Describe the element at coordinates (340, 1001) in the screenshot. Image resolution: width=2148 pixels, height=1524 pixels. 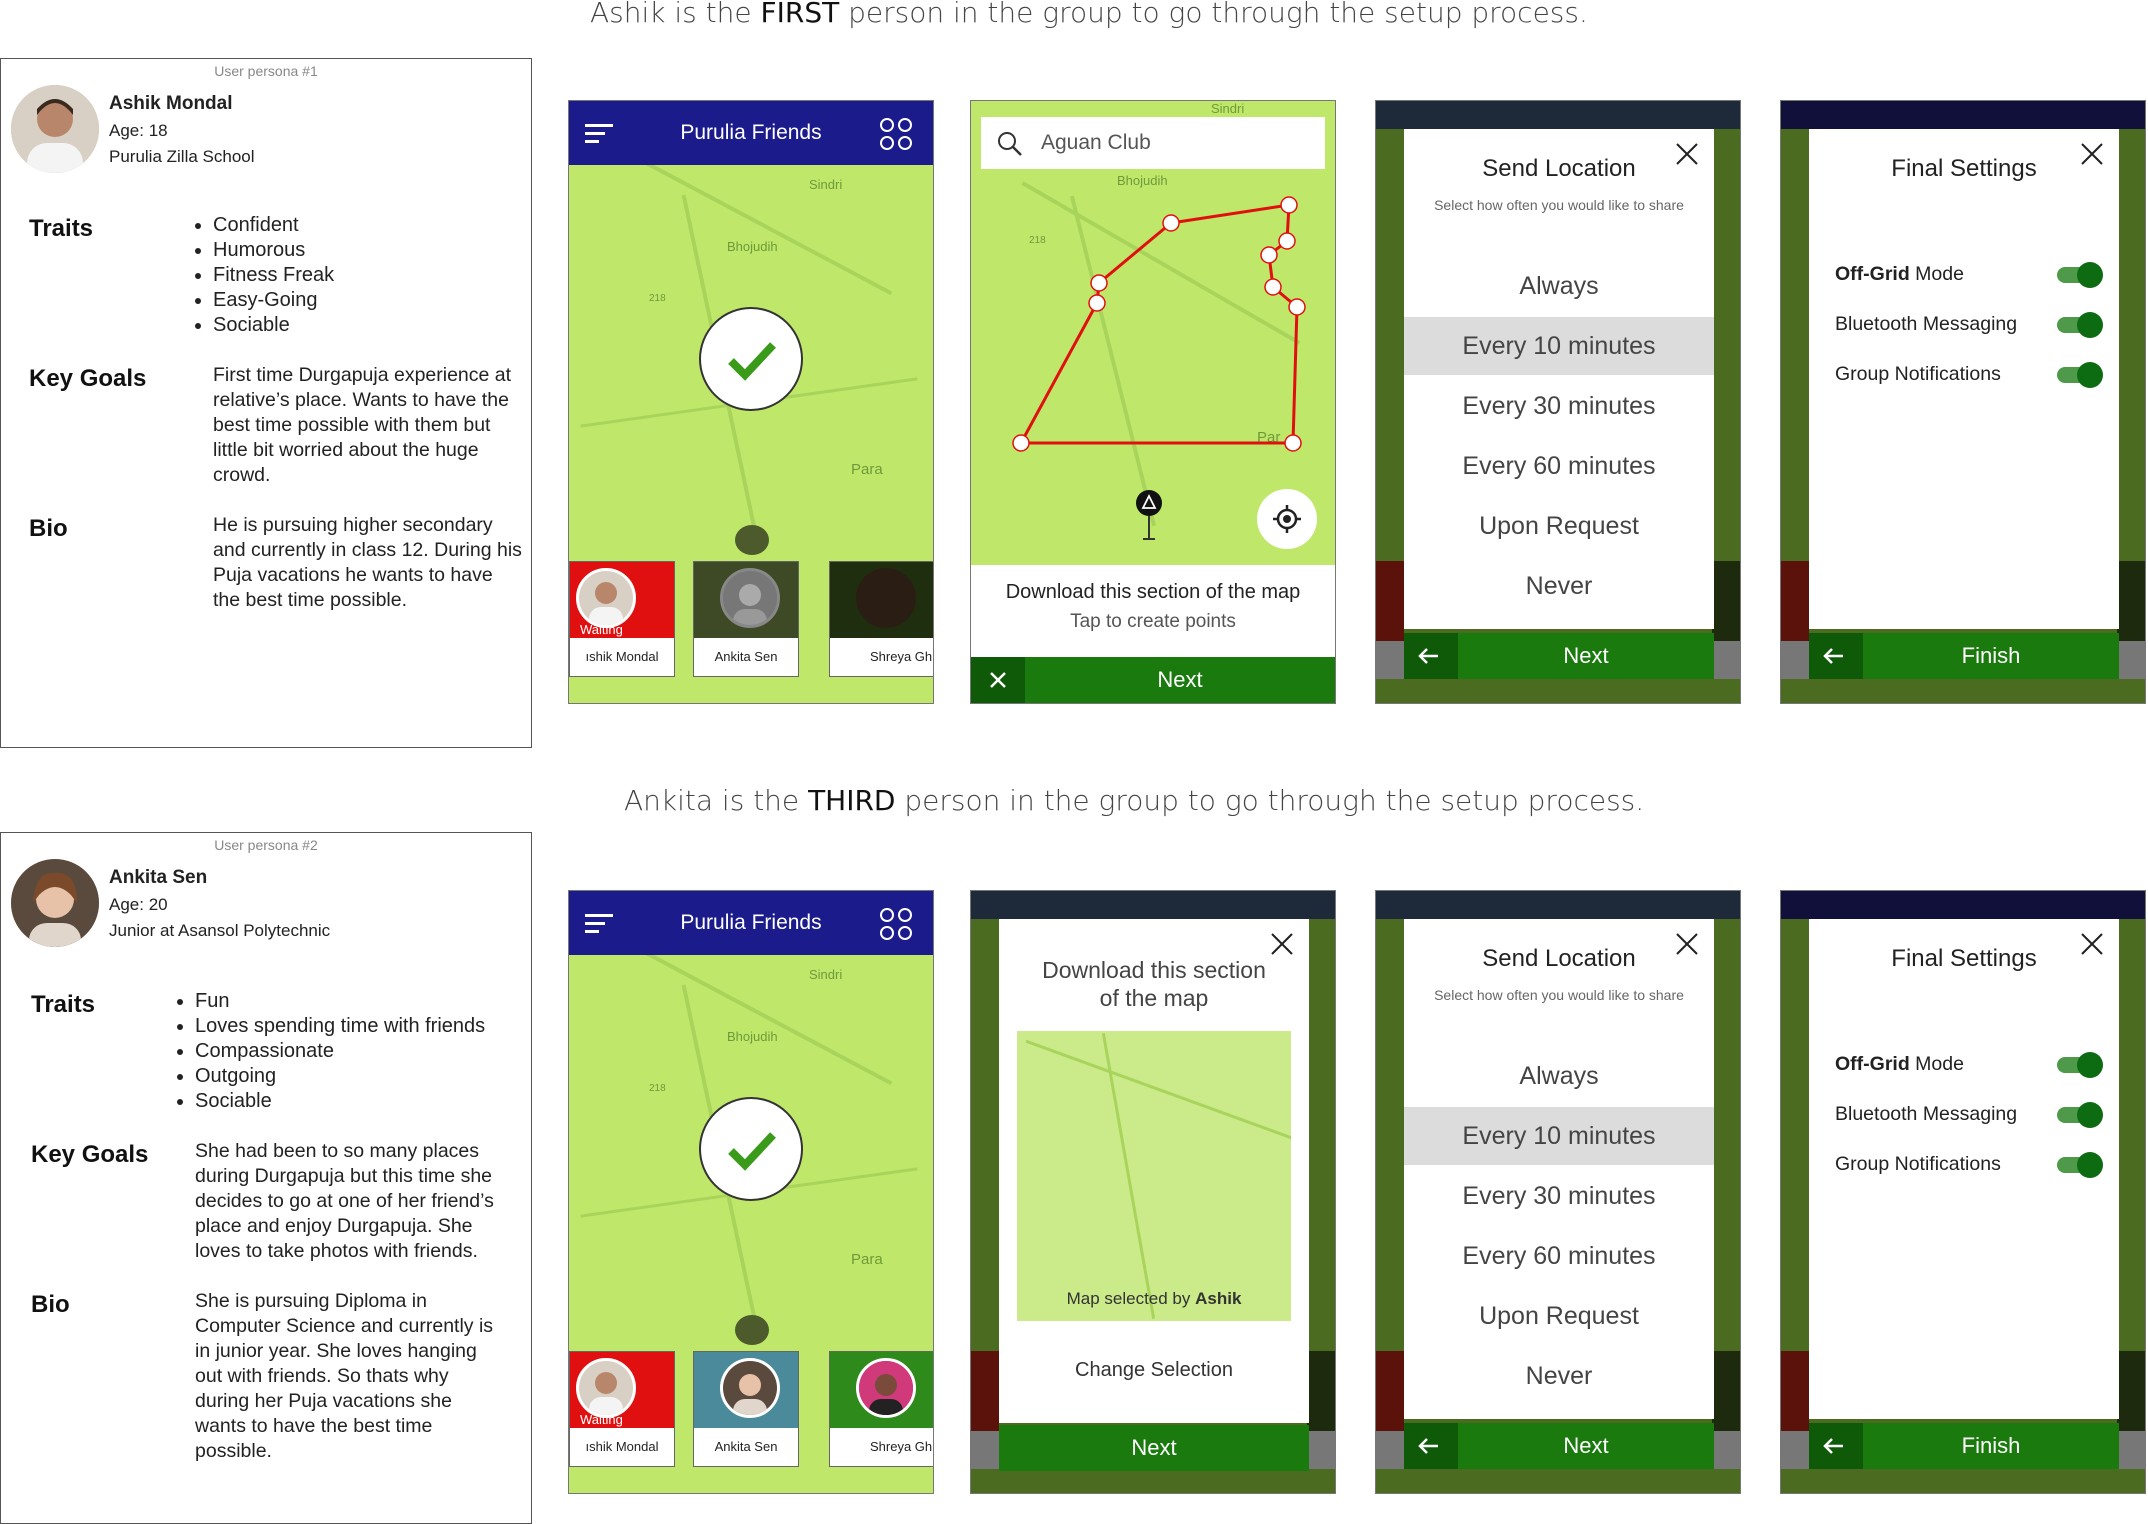
I see `list-item: Fun` at that location.